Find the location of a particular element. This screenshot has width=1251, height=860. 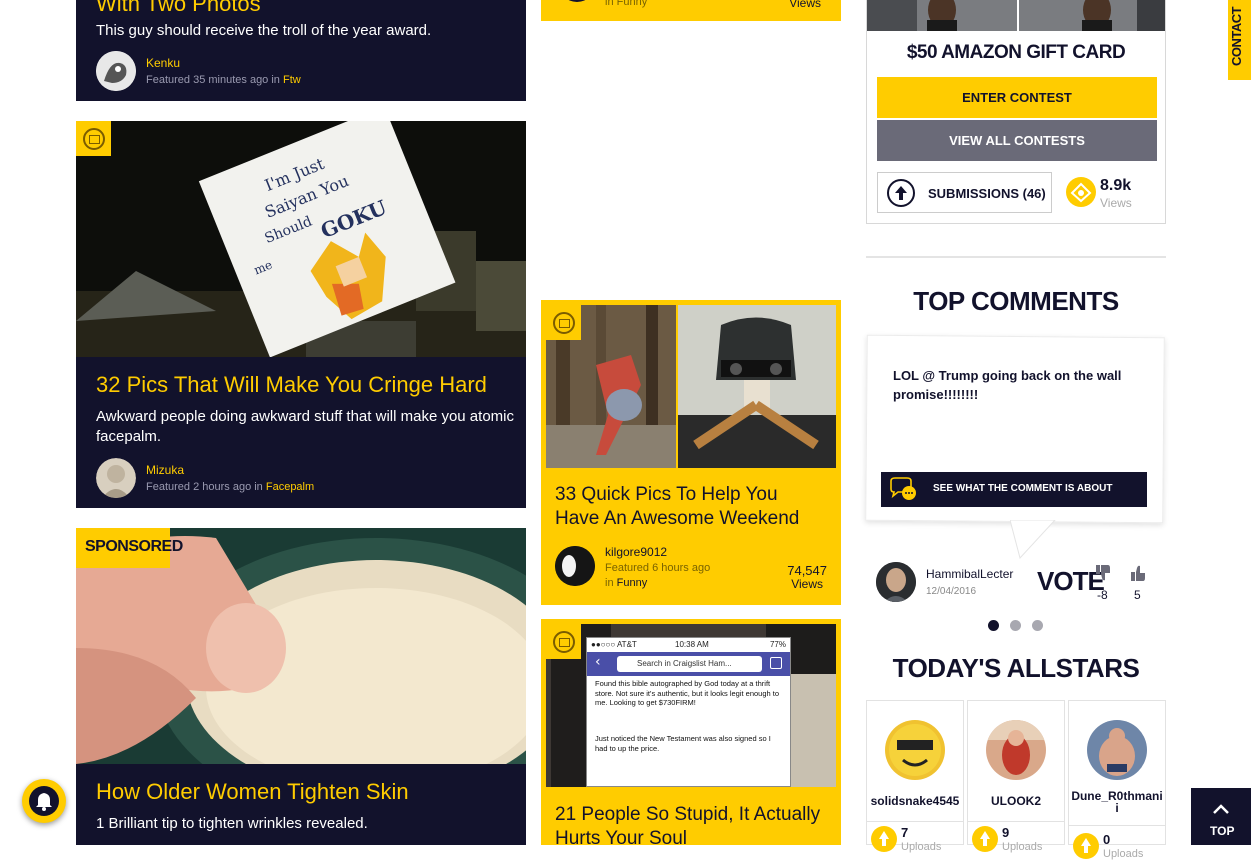

category-link: Ftw is located at coordinates (292, 80).